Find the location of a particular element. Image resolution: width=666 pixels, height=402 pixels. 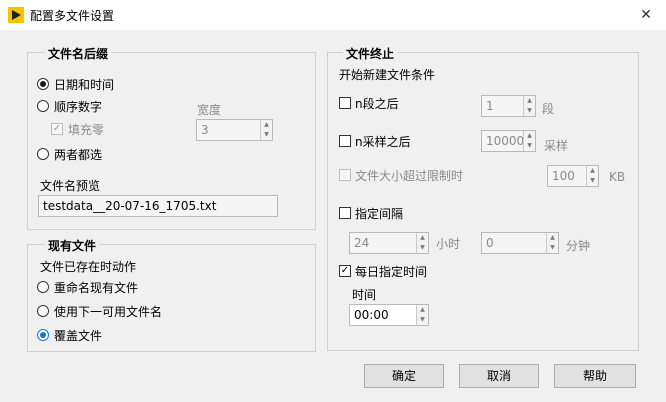

daily-time-label: 每日指定时间 is located at coordinates (391, 272).